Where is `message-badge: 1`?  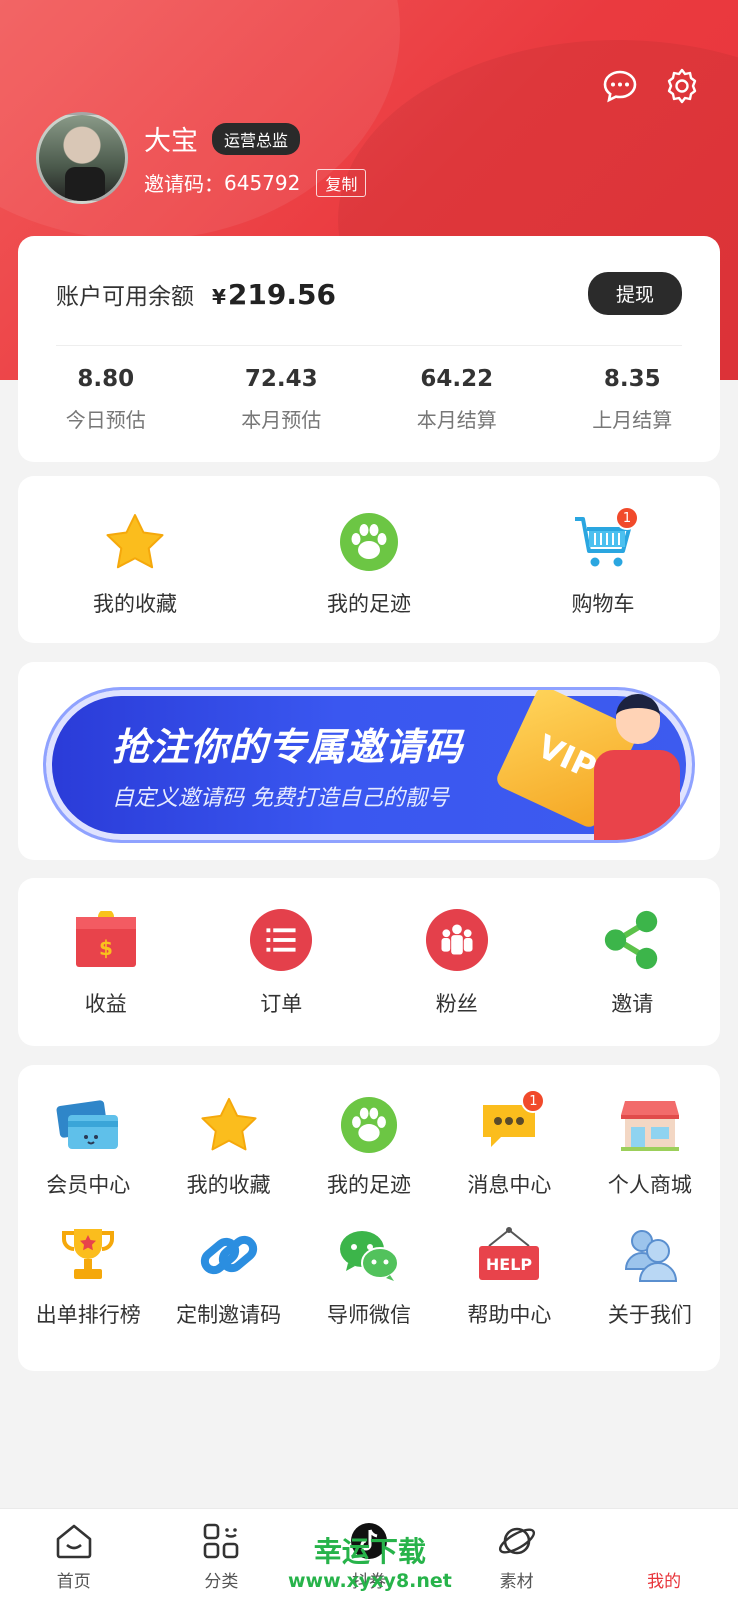
message-badge: 1 is located at coordinates (533, 1101).